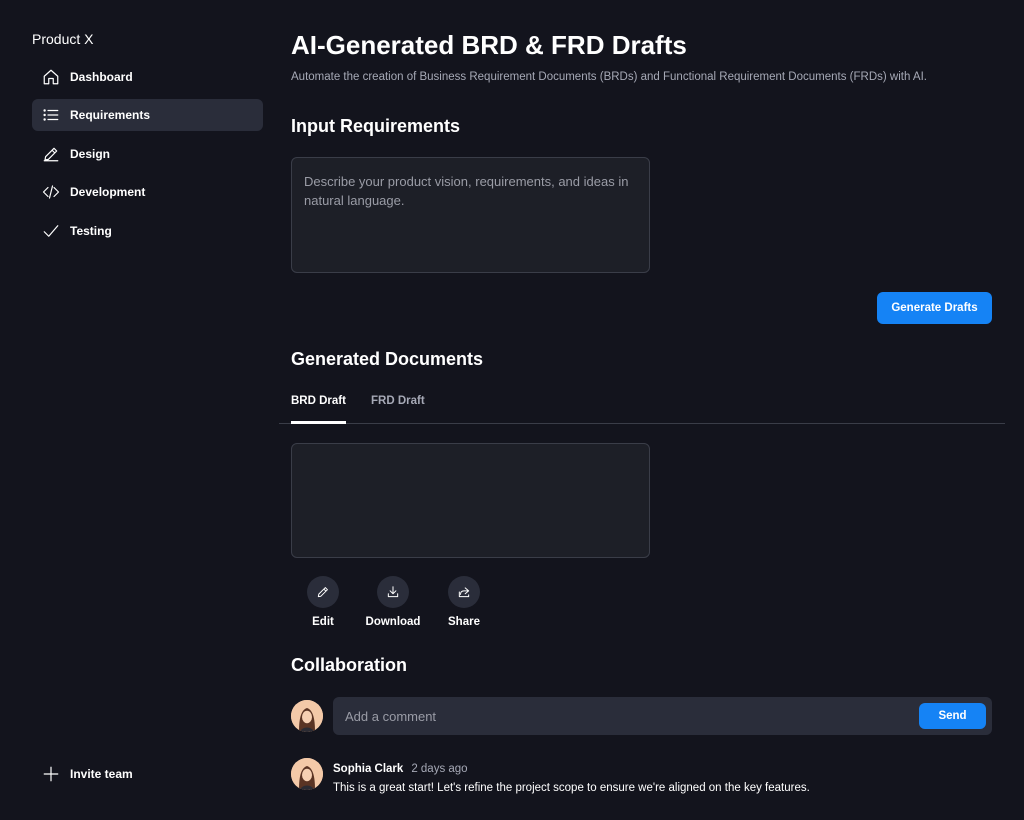 This screenshot has height=820, width=1024. What do you see at coordinates (623, 716) in the screenshot?
I see `comment-input` at bounding box center [623, 716].